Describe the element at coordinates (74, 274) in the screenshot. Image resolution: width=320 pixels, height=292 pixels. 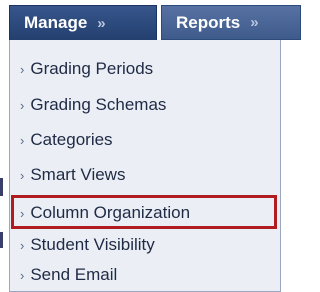
I see `menu-item-label: Send Email` at that location.